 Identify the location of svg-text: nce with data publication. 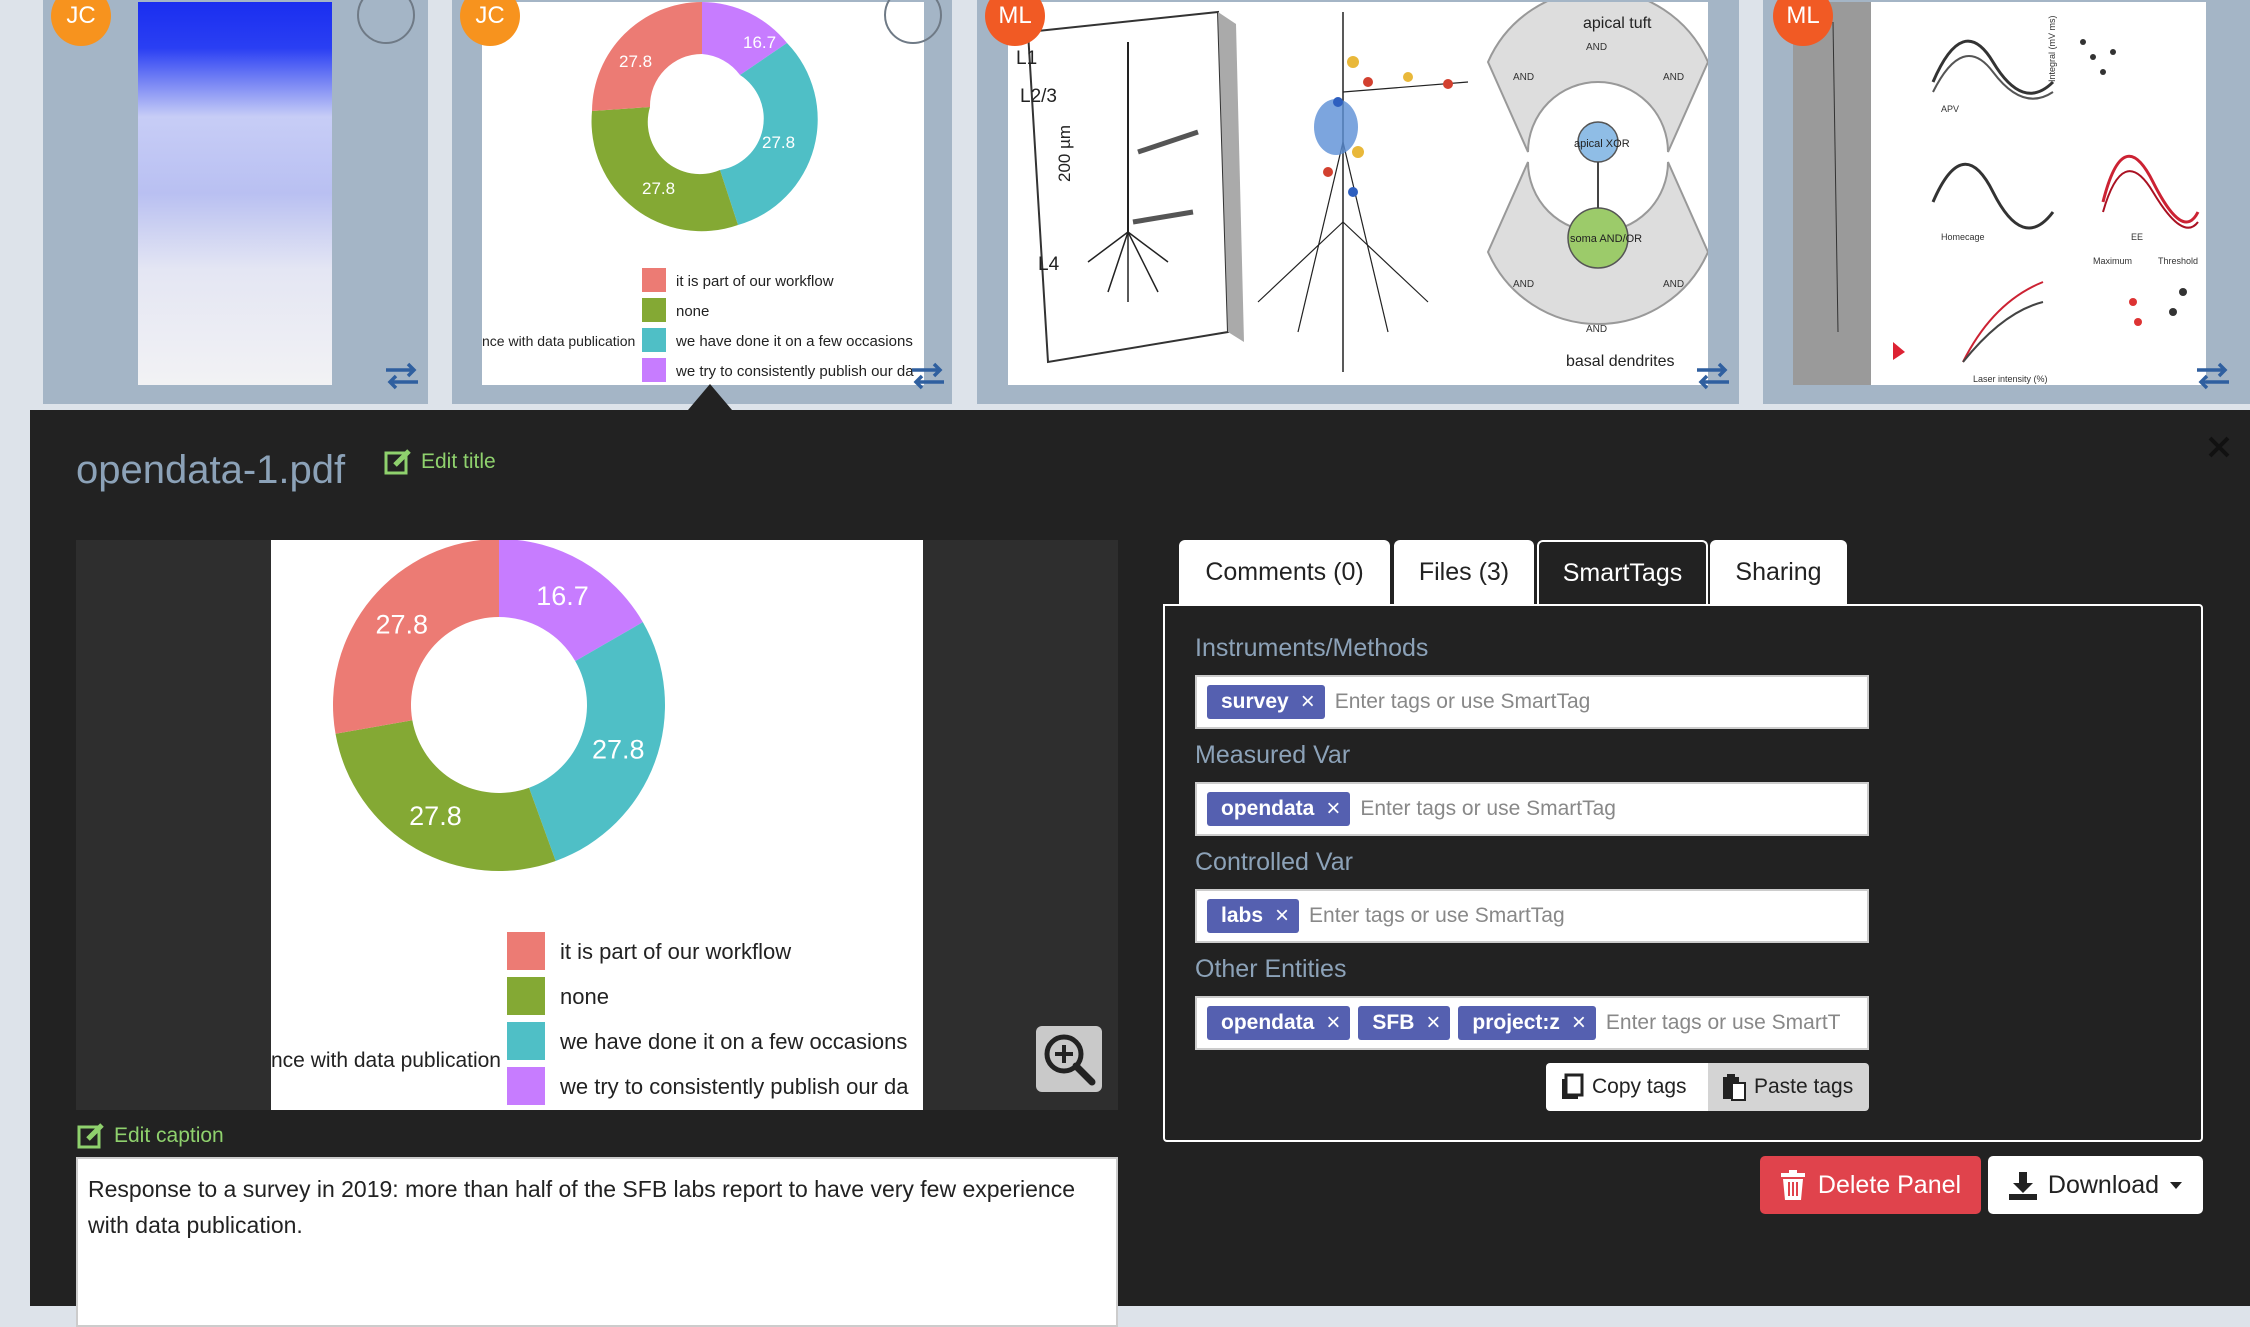
(558, 341).